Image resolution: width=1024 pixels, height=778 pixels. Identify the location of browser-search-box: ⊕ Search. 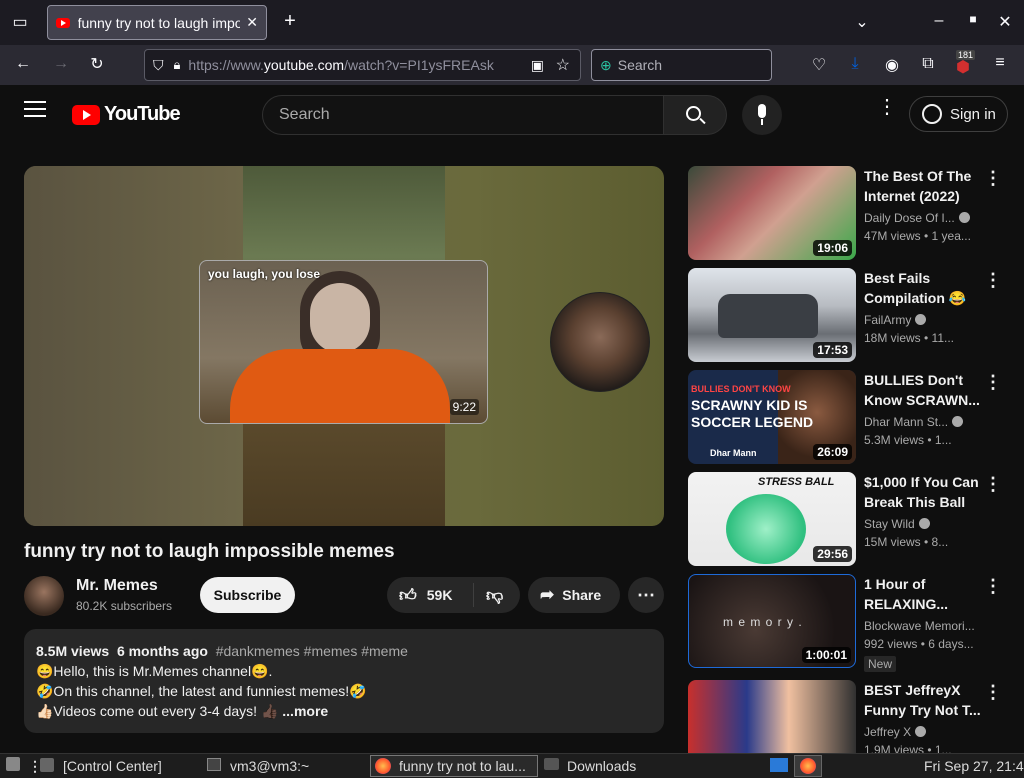
(681, 65).